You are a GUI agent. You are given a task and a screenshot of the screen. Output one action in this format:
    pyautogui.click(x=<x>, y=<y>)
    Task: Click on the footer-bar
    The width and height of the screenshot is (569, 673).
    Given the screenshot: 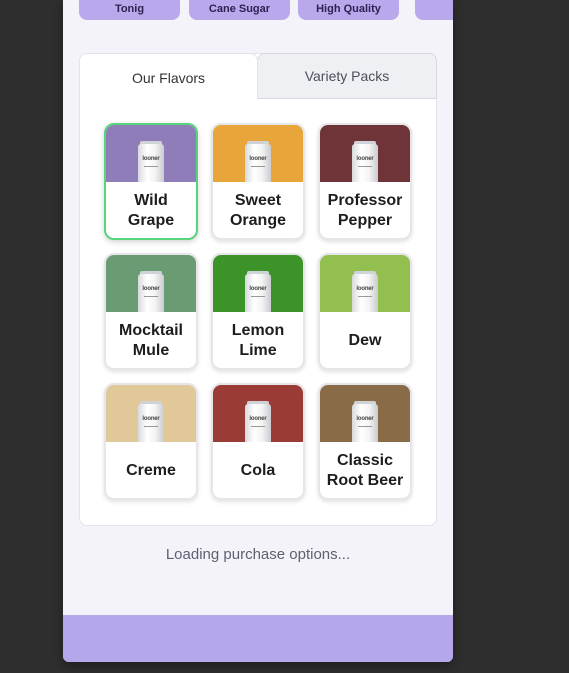 What is the action you would take?
    pyautogui.click(x=258, y=638)
    